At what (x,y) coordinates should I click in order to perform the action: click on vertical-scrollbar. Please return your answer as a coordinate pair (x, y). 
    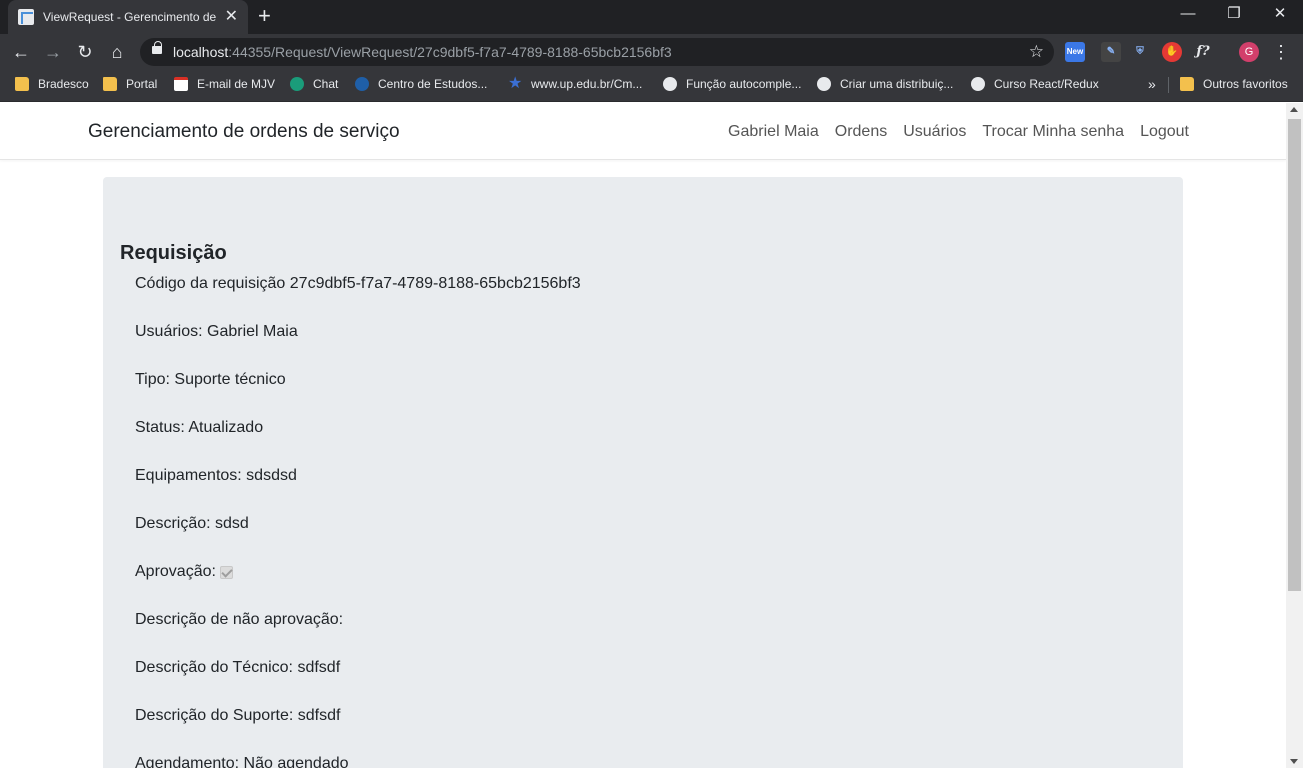
    Looking at the image, I should click on (1294, 435).